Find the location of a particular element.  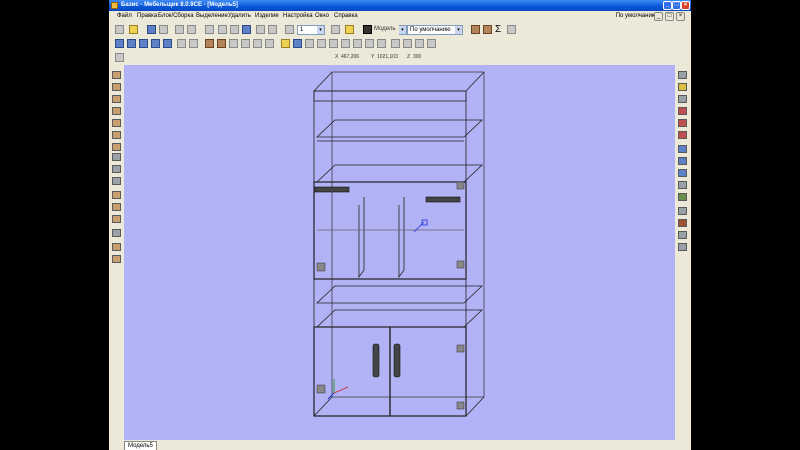

report-icon is located at coordinates (511, 29).